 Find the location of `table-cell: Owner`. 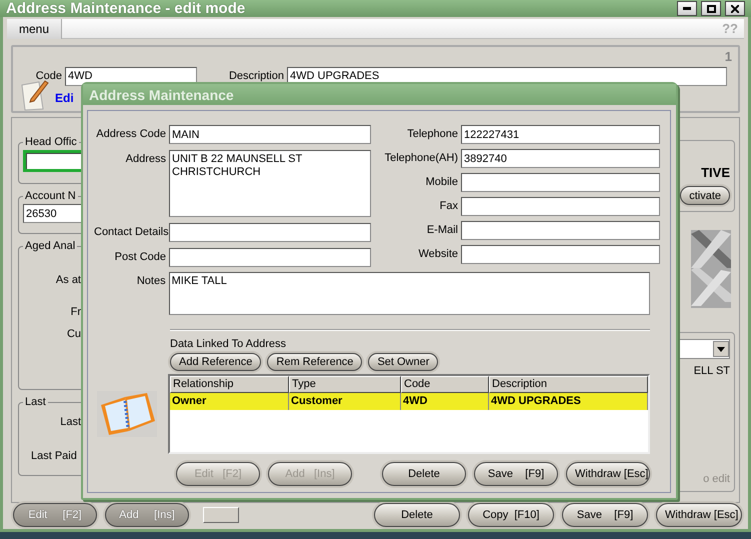

table-cell: Owner is located at coordinates (229, 401).